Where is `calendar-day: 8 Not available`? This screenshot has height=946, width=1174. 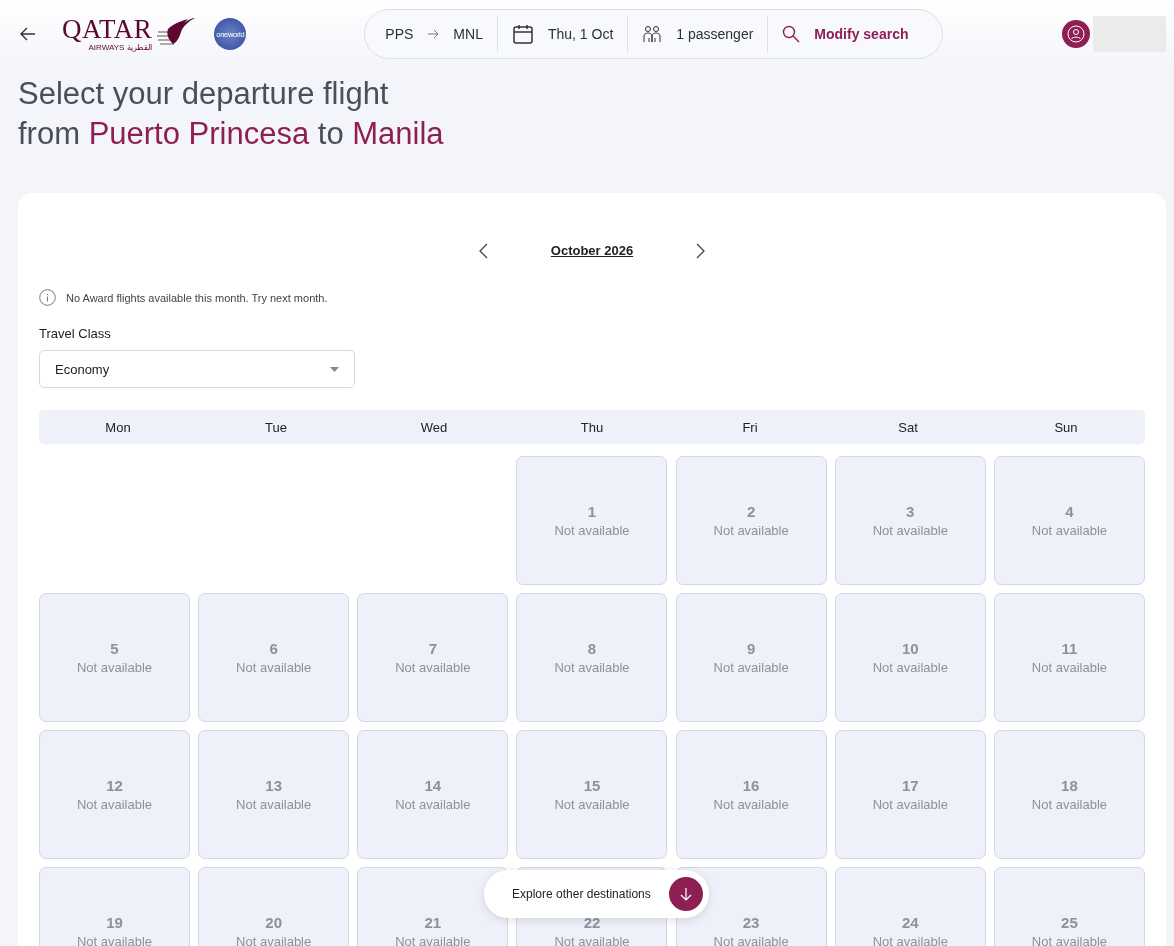
calendar-day: 8 Not available is located at coordinates (592, 657).